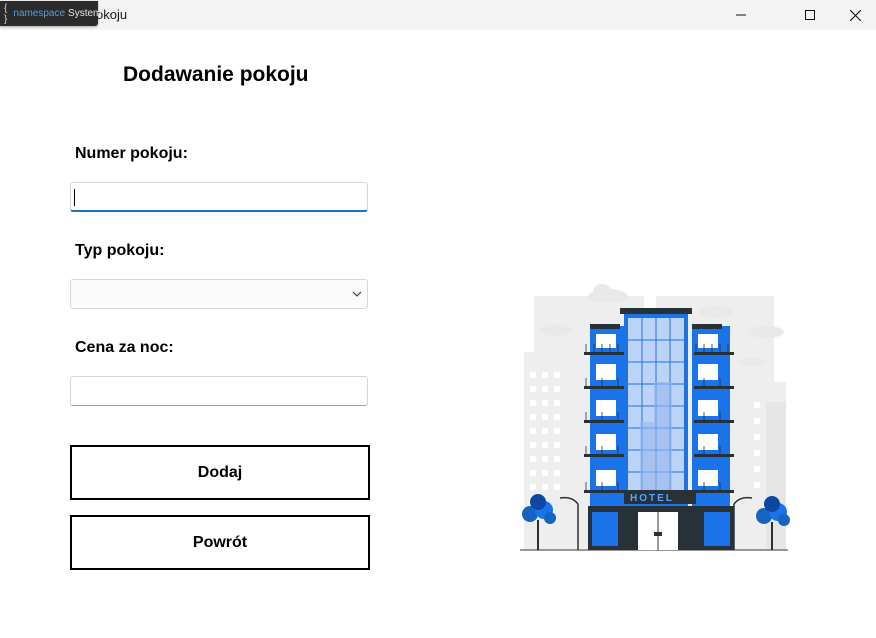  Describe the element at coordinates (39, 13) in the screenshot. I see `namespace-keyword: namespace` at that location.